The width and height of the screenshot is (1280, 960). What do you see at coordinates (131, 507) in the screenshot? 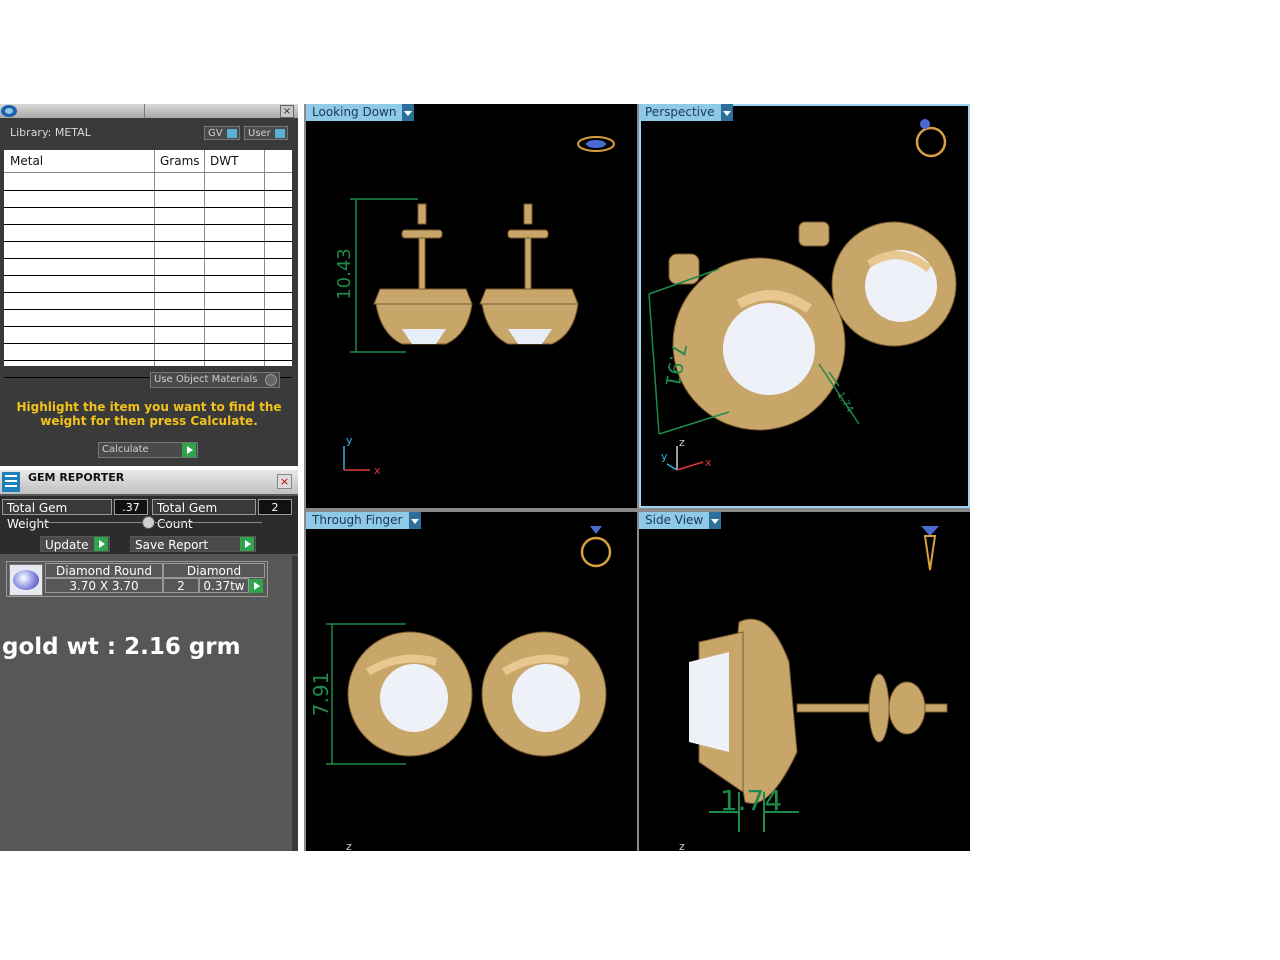
I see `total-gem-weight-value: .37` at bounding box center [131, 507].